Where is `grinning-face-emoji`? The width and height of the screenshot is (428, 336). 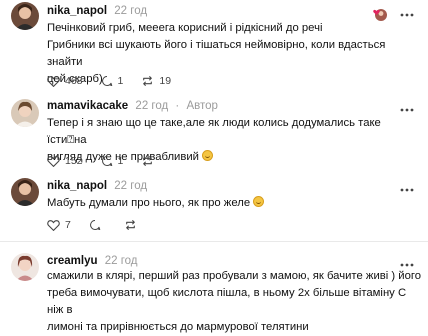
grinning-face-emoji is located at coordinates (259, 201).